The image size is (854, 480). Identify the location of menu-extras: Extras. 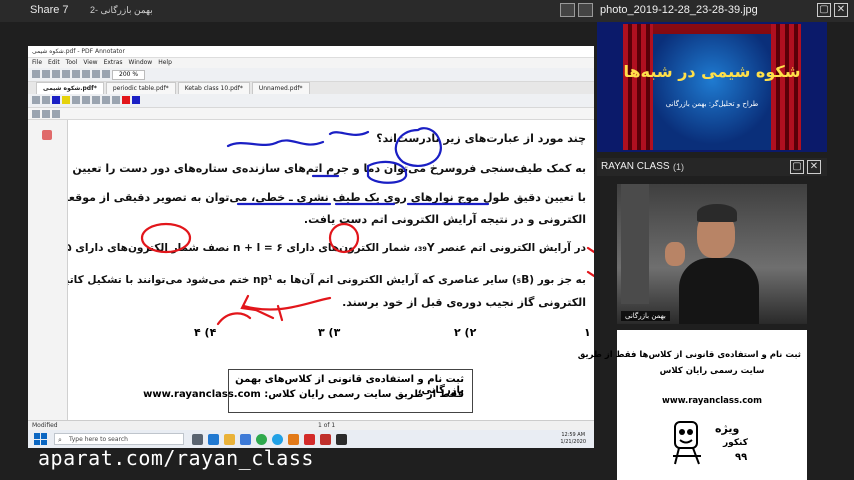
(113, 63).